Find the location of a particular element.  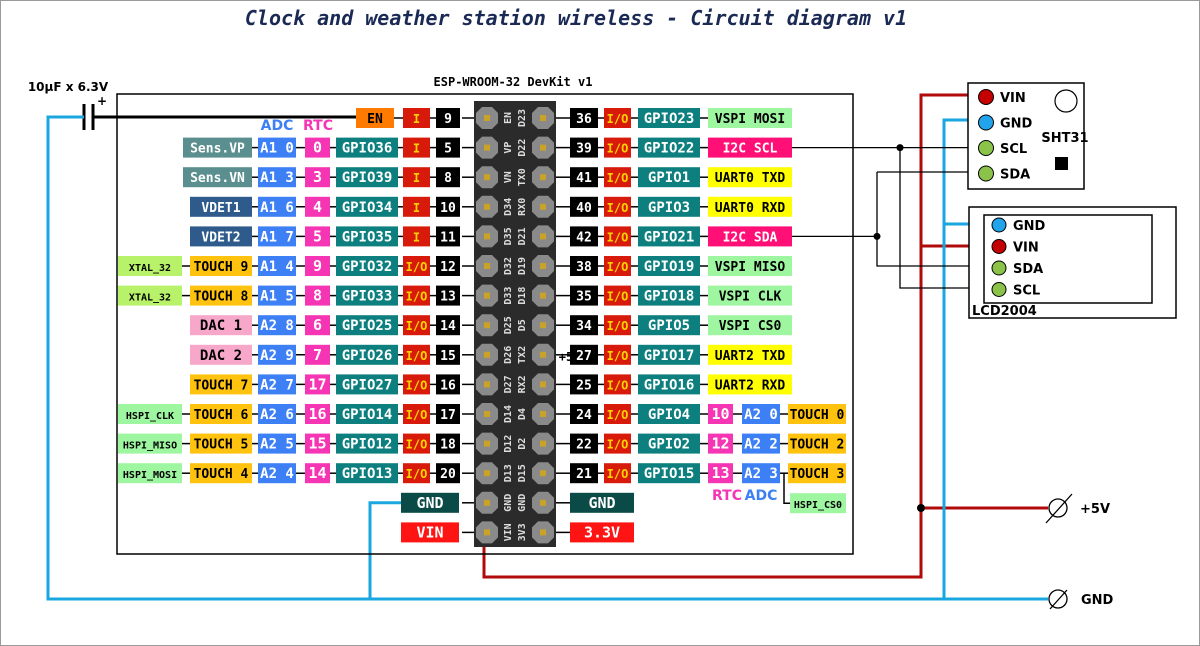

lcd-pin-scl is located at coordinates (999, 289).